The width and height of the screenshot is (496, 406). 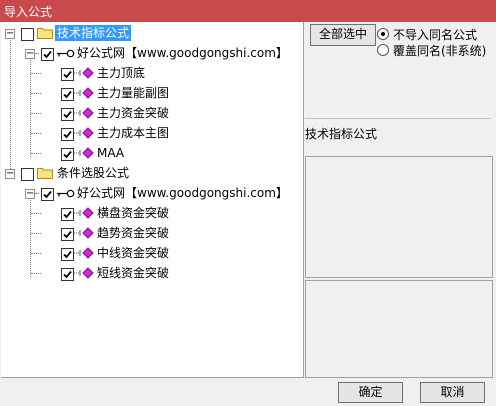 What do you see at coordinates (370, 392) in the screenshot?
I see `ok-button: 确定` at bounding box center [370, 392].